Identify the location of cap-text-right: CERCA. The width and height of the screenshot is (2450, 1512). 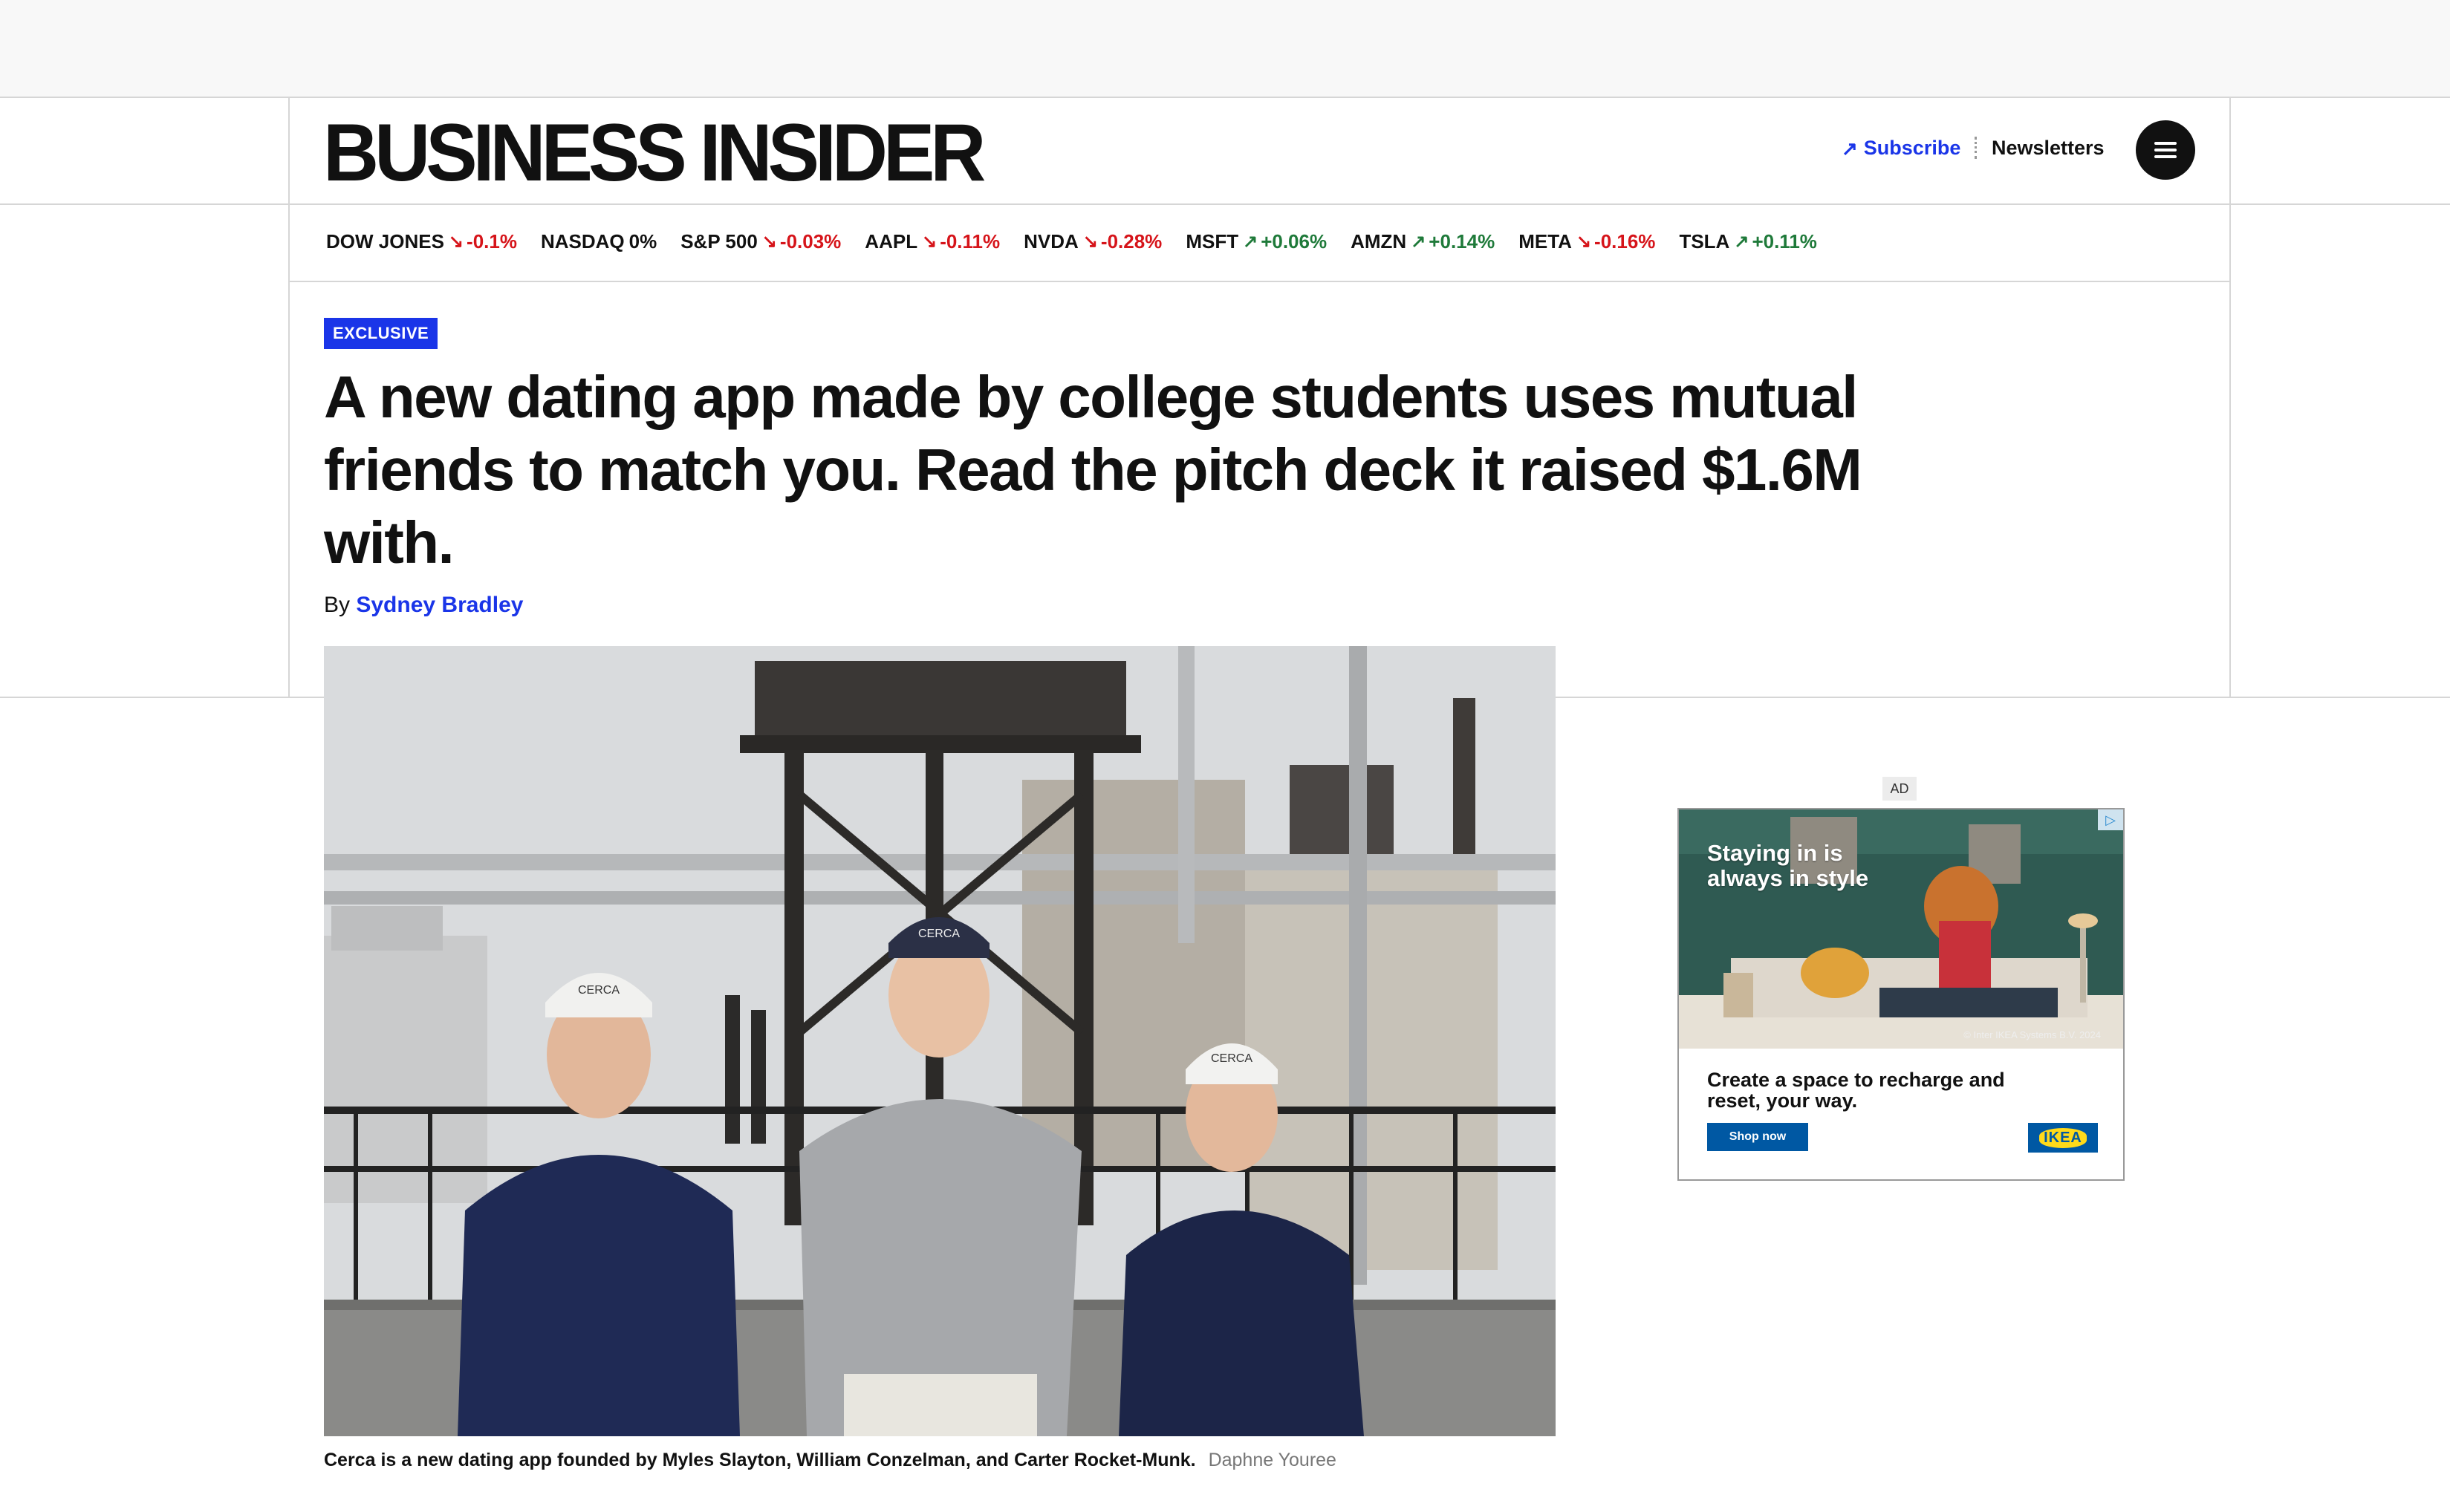
(1231, 1058).